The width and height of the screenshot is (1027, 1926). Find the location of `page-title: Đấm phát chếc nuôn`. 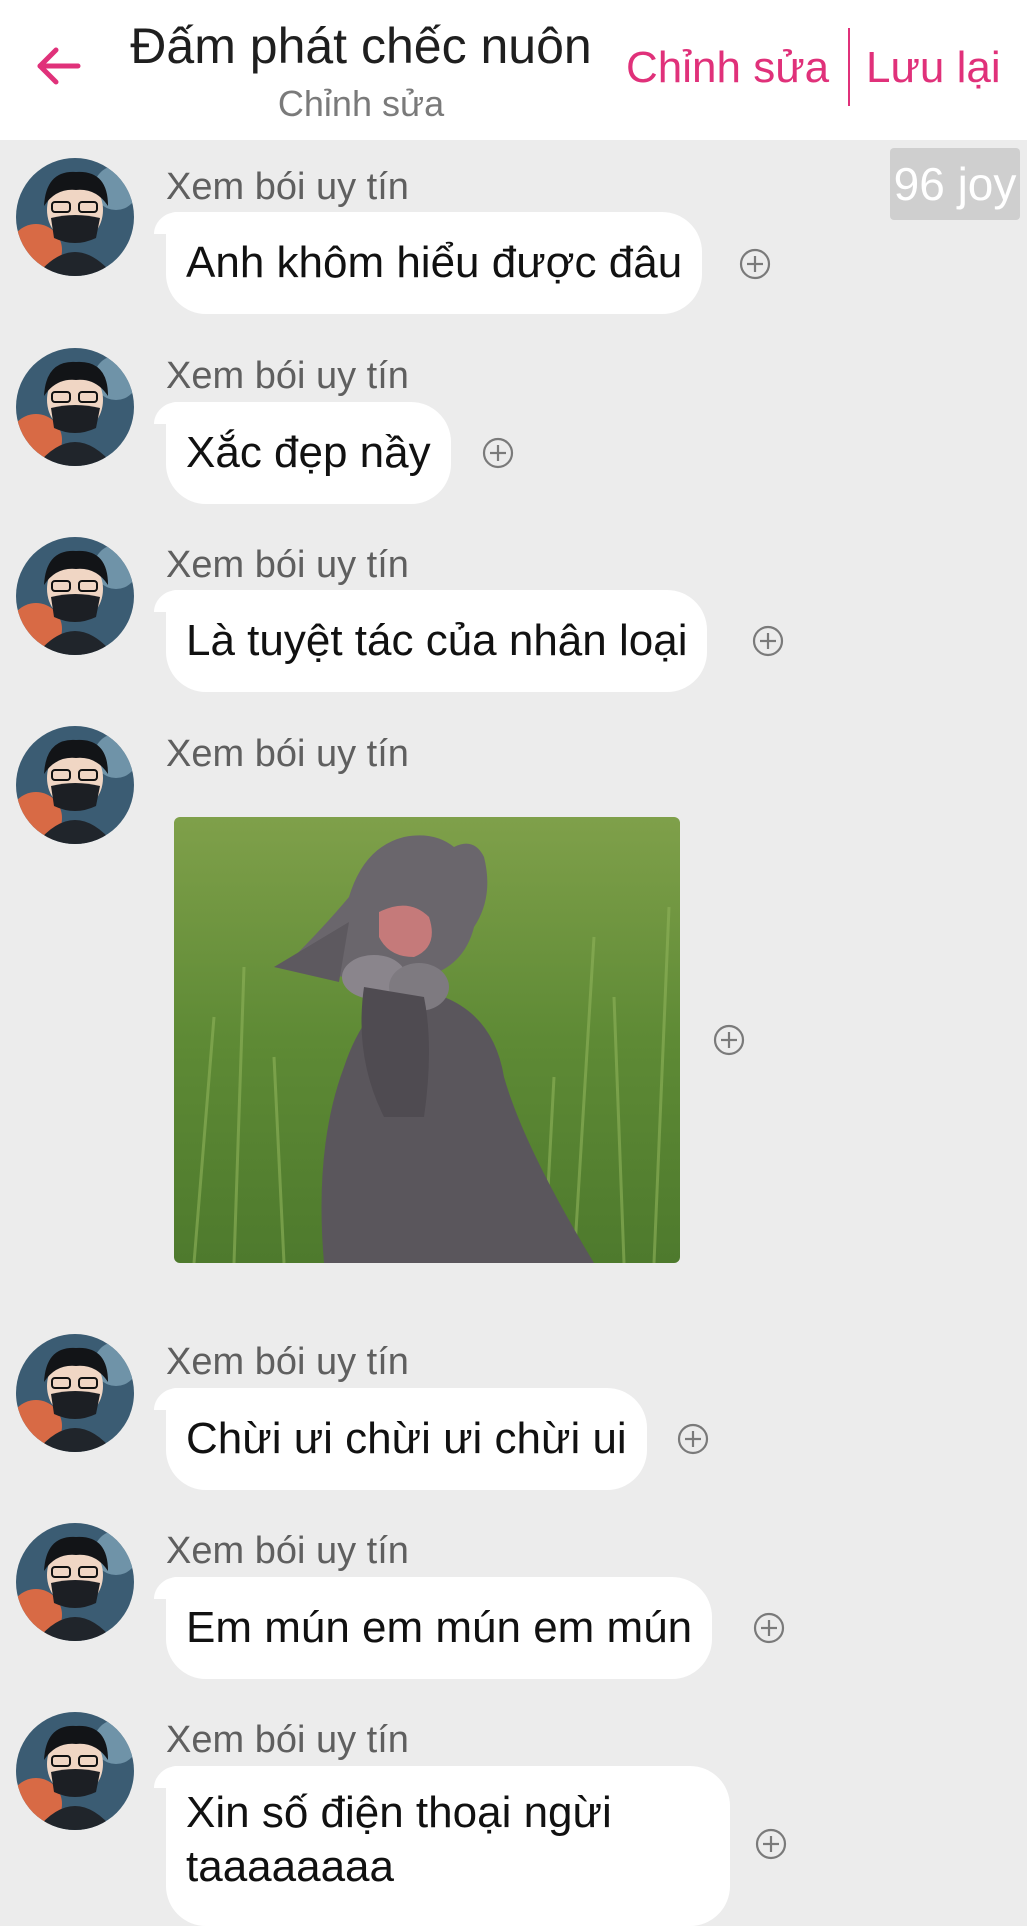

page-title: Đấm phát chếc nuôn is located at coordinates (361, 46).